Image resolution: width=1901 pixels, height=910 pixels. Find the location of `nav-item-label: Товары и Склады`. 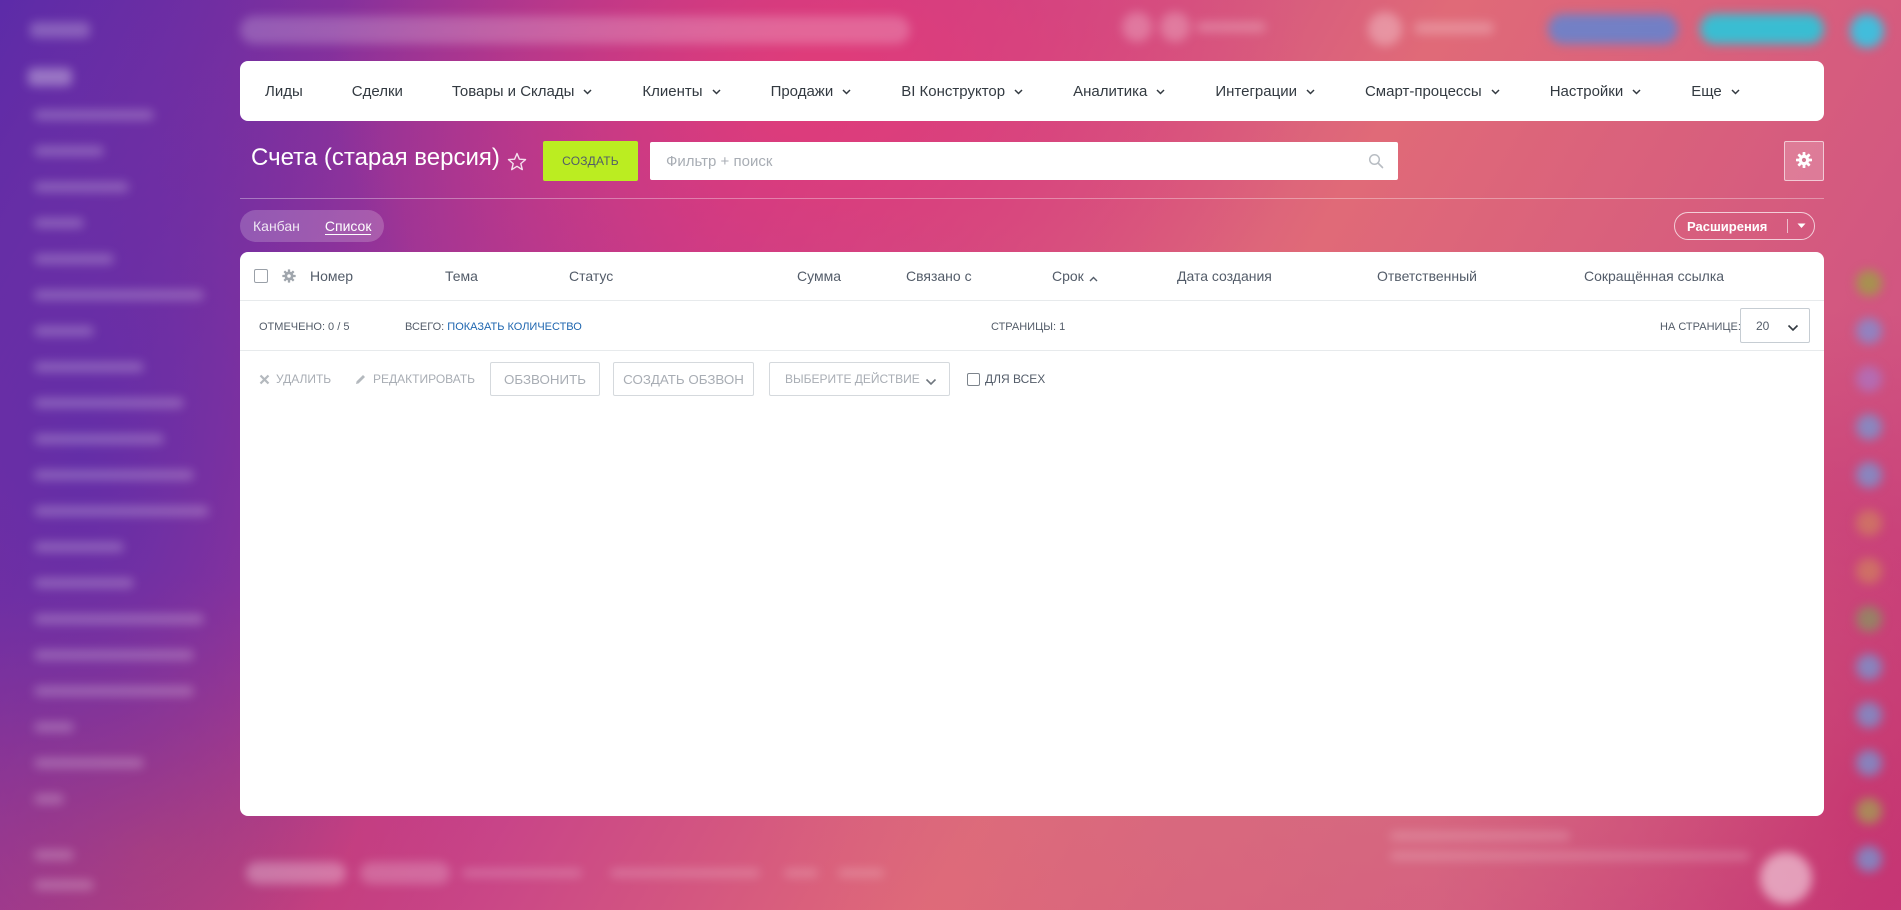

nav-item-label: Товары и Склады is located at coordinates (513, 91).